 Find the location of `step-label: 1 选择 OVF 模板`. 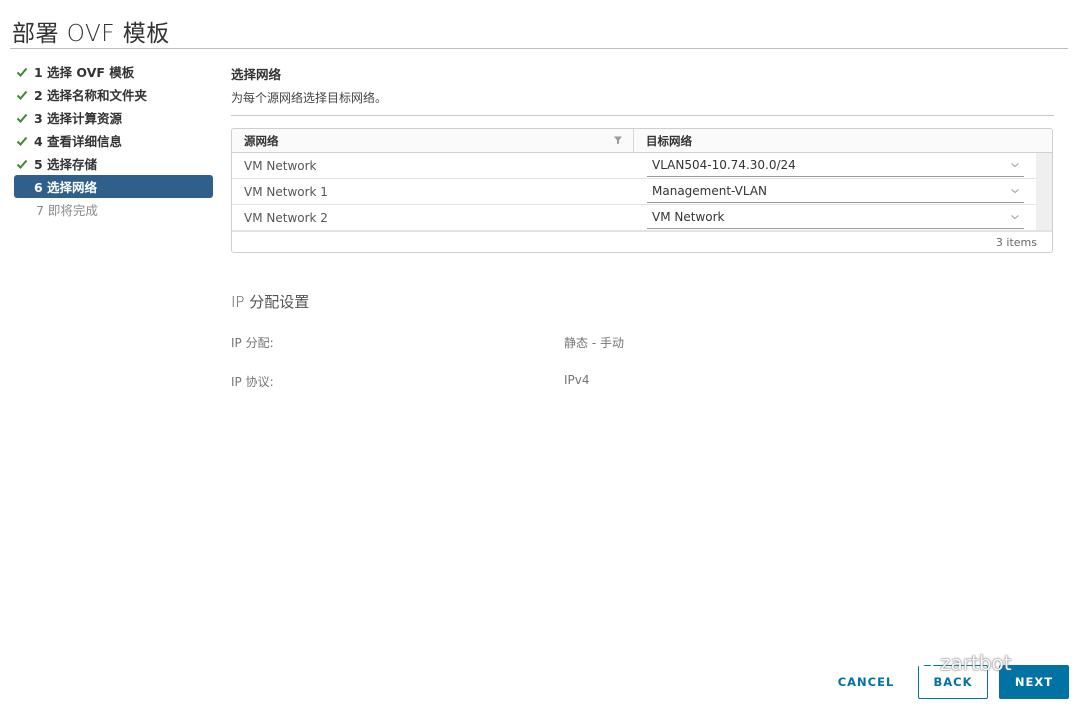

step-label: 1 选择 OVF 模板 is located at coordinates (84, 72).